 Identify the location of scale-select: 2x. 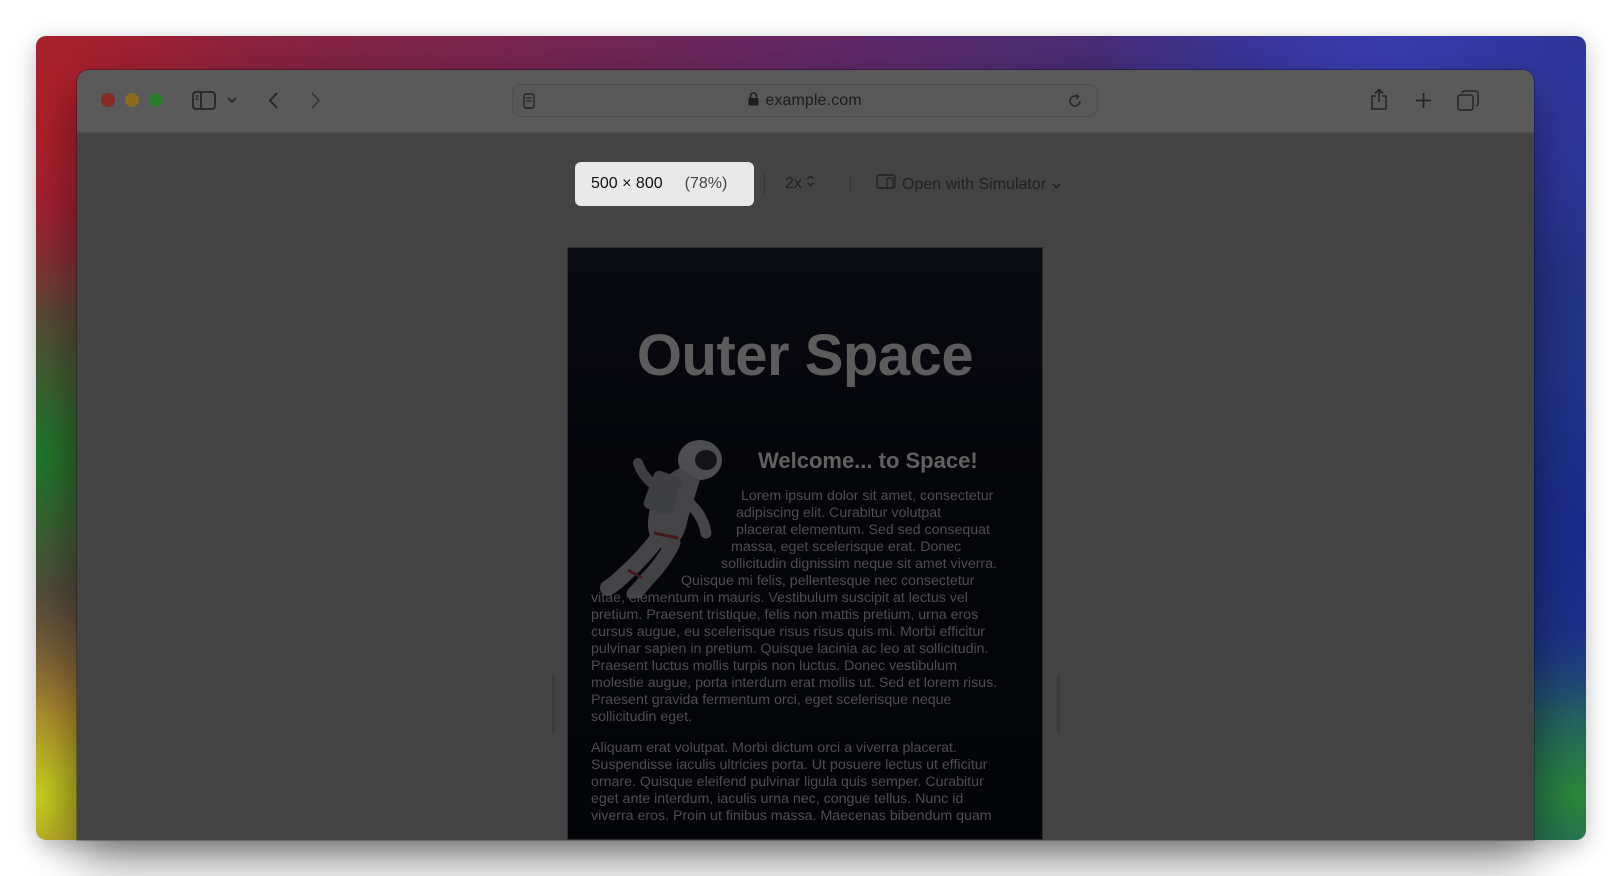
(800, 183).